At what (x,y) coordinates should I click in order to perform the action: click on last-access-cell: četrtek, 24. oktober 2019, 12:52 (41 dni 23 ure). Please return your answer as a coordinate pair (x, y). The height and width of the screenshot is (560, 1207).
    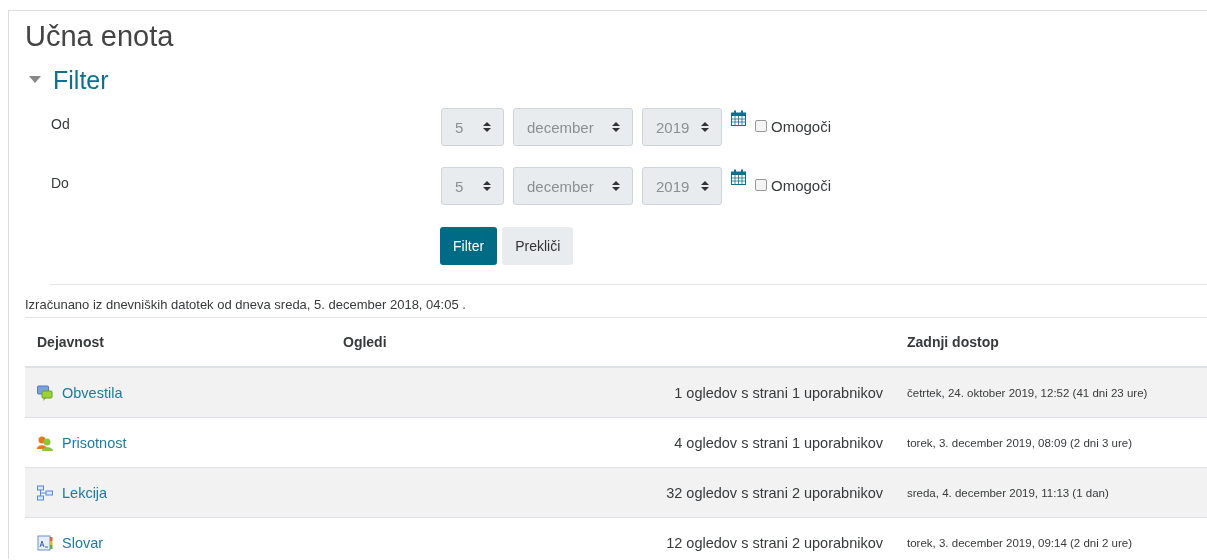
    Looking at the image, I should click on (1051, 392).